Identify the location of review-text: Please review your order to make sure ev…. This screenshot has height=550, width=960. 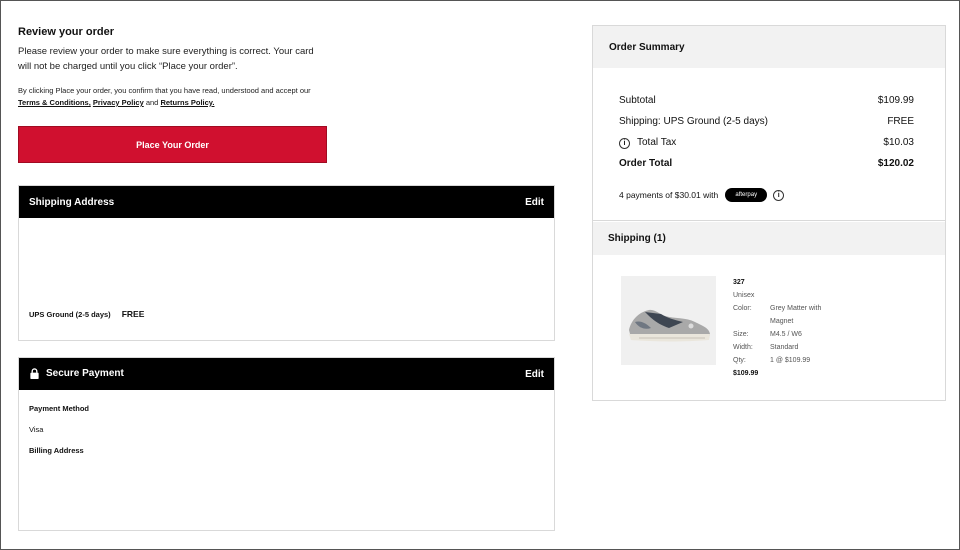
(166, 59).